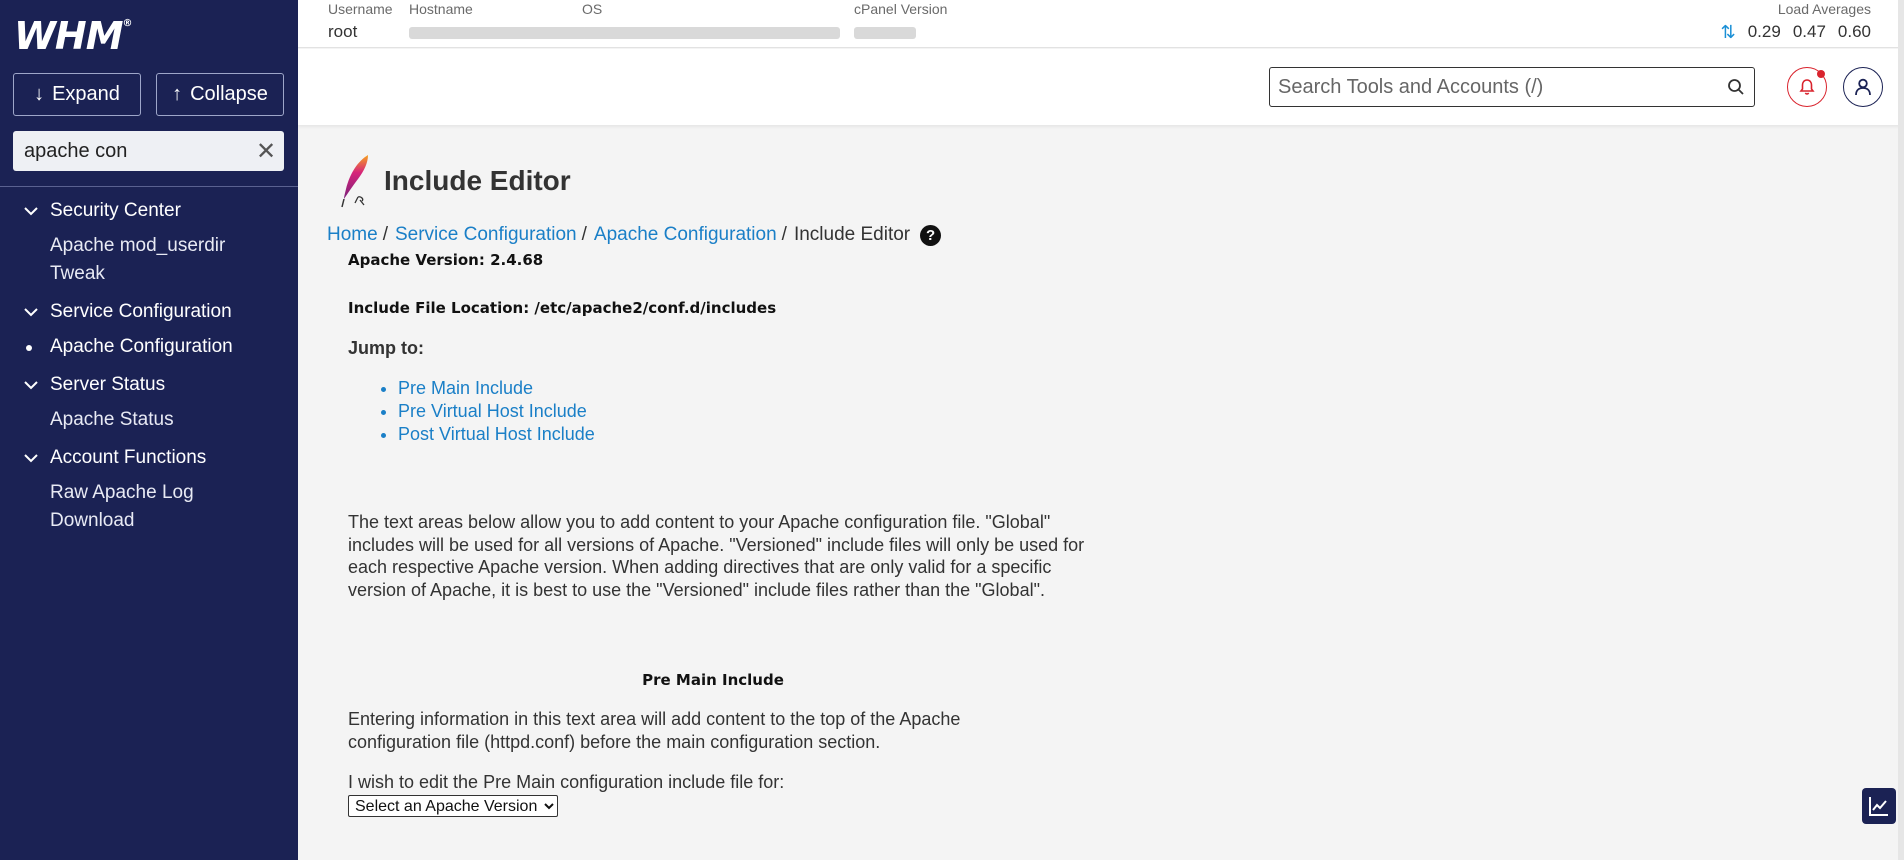 Image resolution: width=1904 pixels, height=860 pixels. I want to click on load-1min: 0.29, so click(1764, 31).